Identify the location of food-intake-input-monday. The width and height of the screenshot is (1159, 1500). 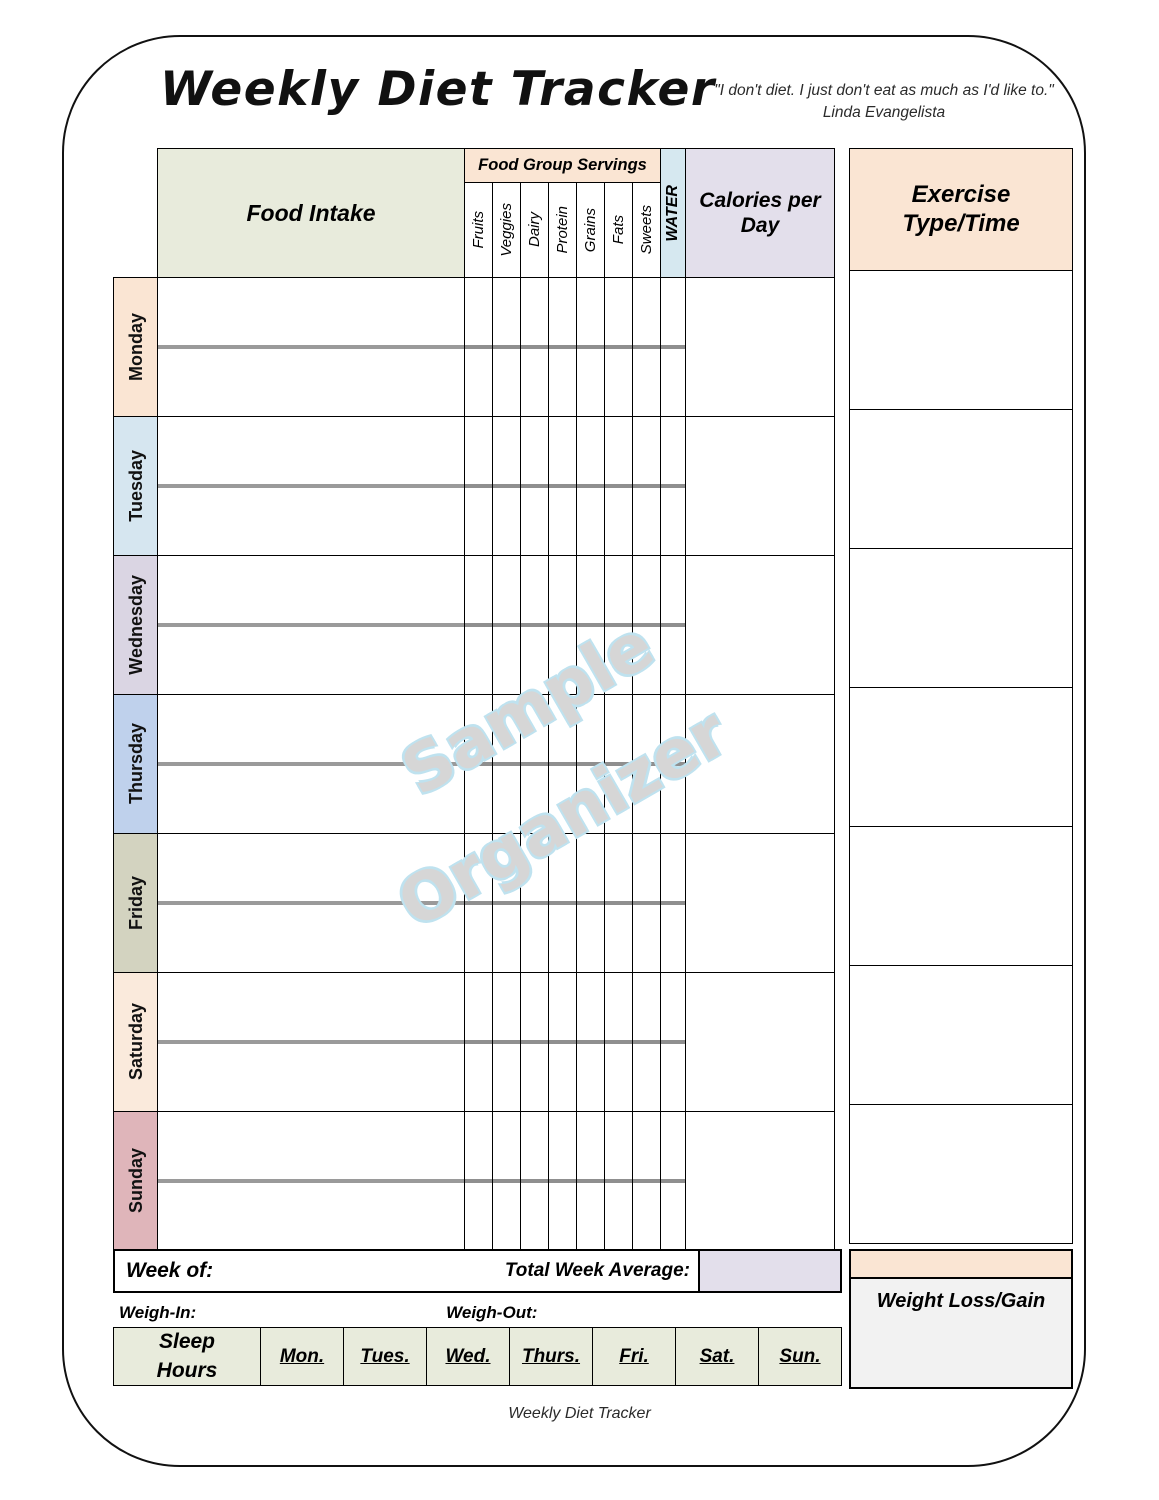
(311, 347).